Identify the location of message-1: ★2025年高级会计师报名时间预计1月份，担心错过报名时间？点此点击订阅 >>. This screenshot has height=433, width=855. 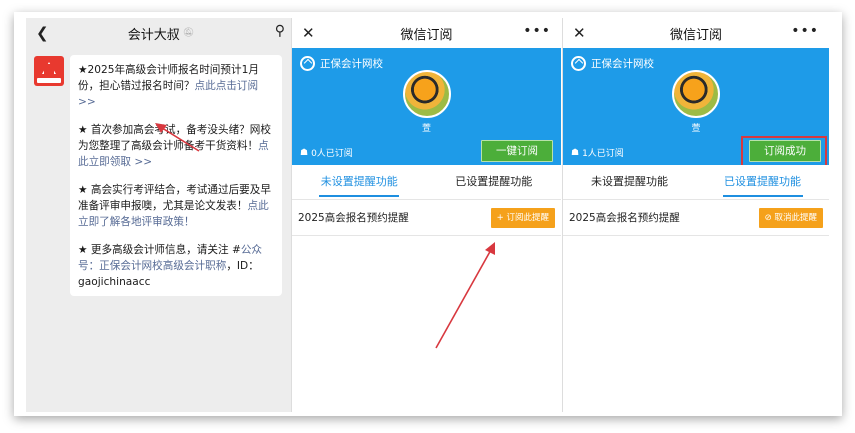
(168, 86).